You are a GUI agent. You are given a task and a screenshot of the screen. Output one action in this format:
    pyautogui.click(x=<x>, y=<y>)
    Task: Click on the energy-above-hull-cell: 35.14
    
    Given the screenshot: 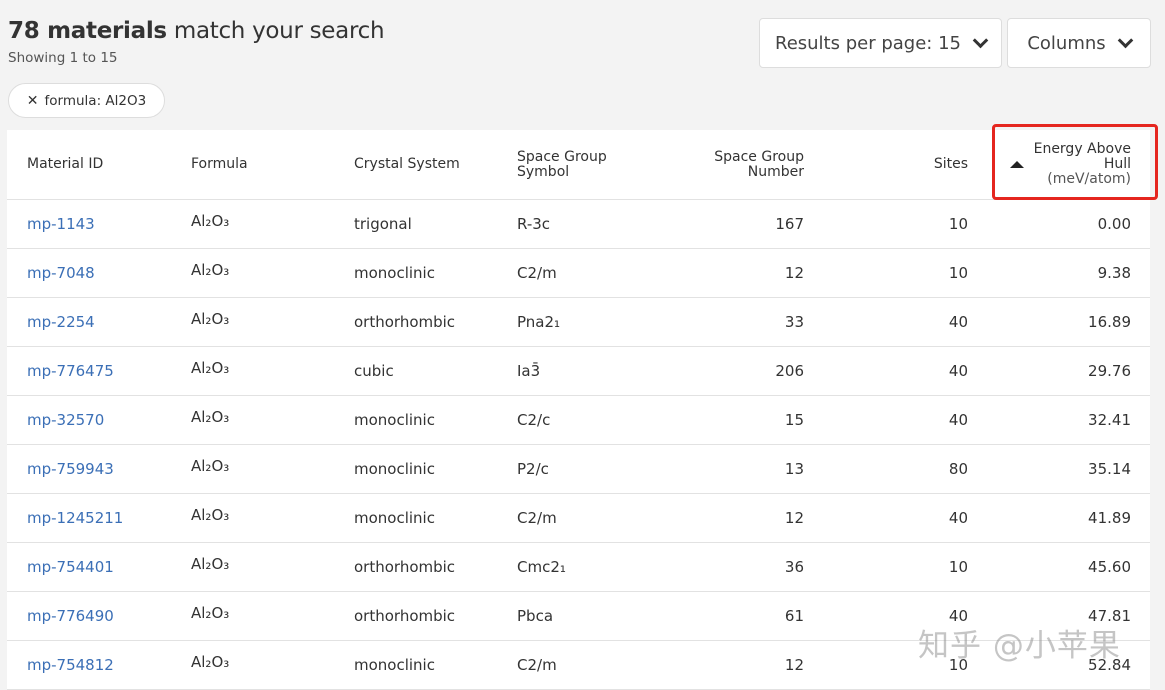 What is the action you would take?
    pyautogui.click(x=1109, y=469)
    